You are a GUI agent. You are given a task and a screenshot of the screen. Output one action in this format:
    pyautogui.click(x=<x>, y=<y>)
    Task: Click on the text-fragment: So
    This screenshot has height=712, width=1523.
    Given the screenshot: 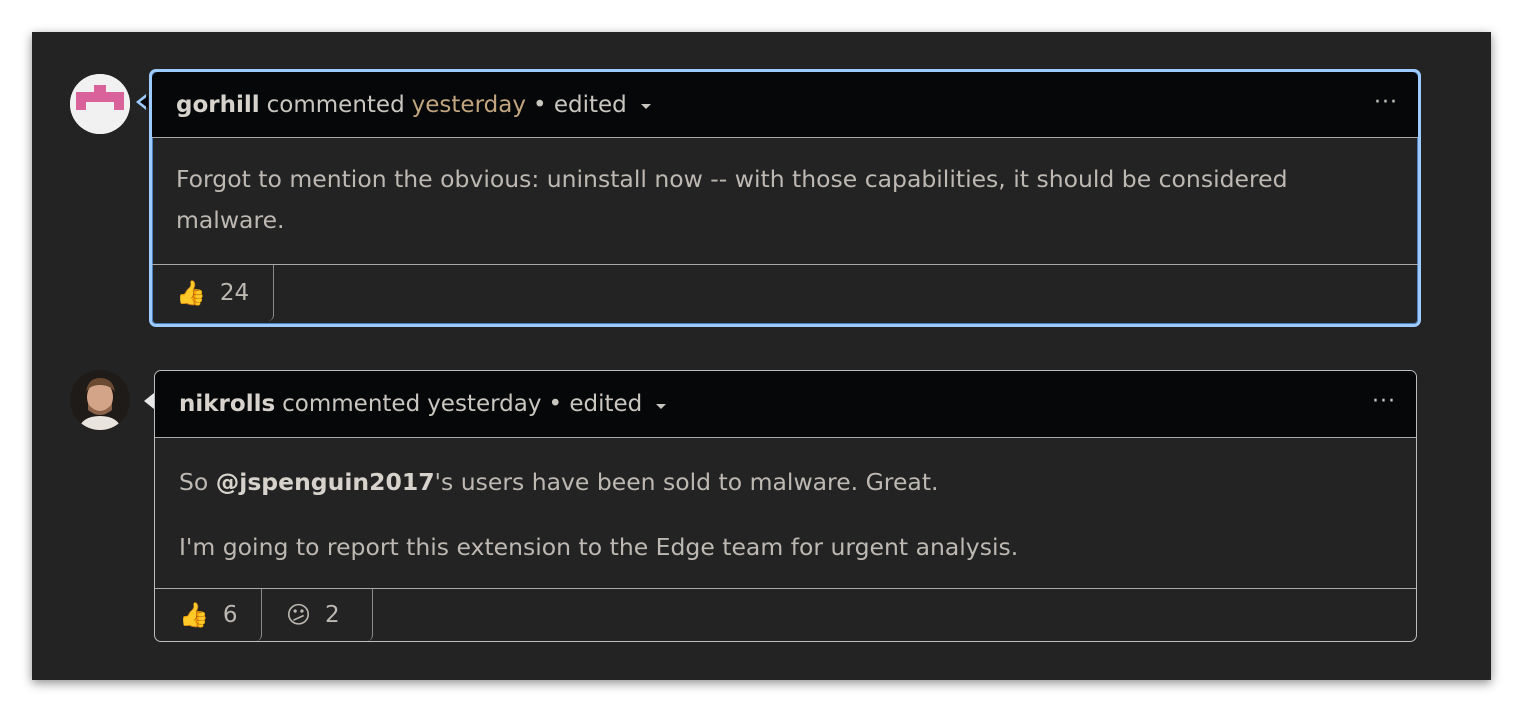 What is the action you would take?
    pyautogui.click(x=197, y=482)
    